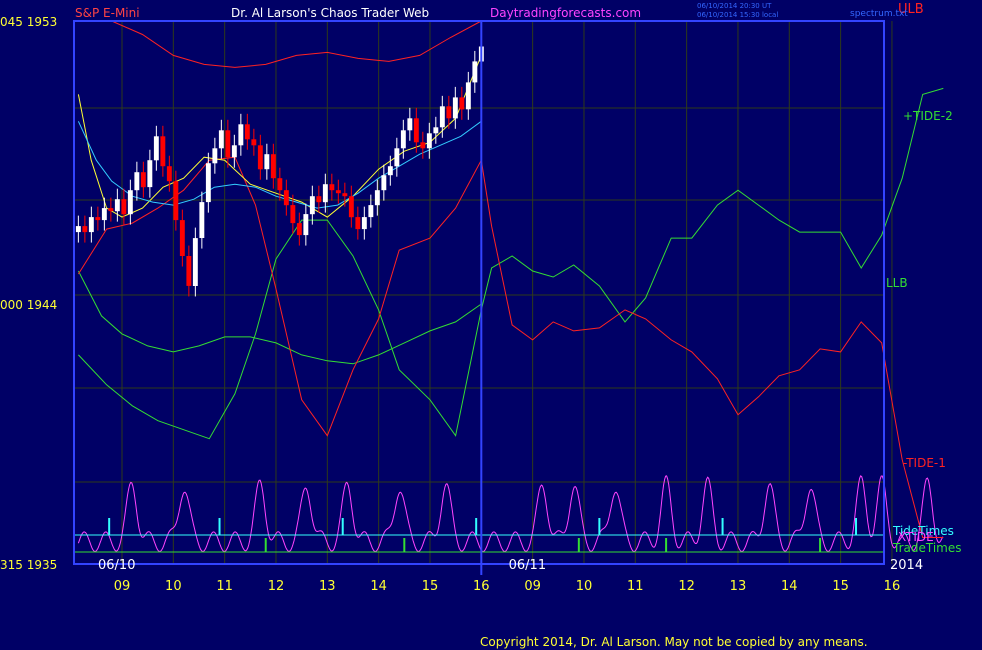 Image resolution: width=982 pixels, height=650 pixels. I want to click on legend-label-tradetimes: TradeTimes, so click(926, 548).